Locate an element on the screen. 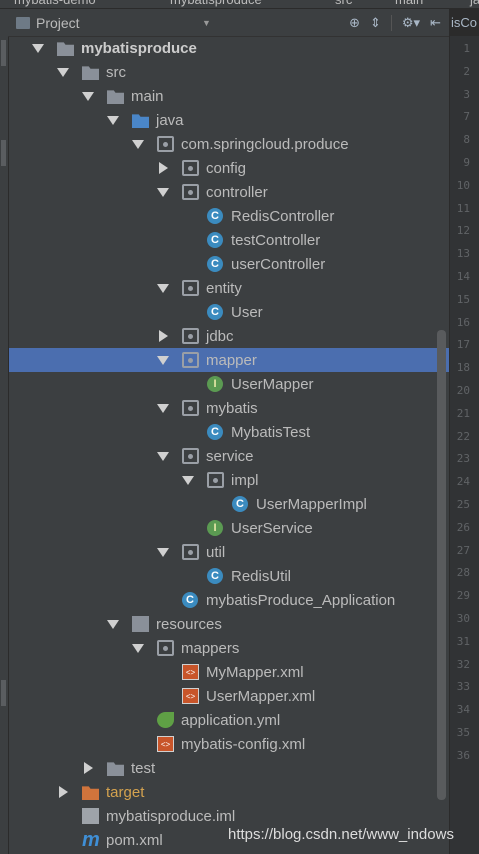  tree-node: service is located at coordinates (229, 456).